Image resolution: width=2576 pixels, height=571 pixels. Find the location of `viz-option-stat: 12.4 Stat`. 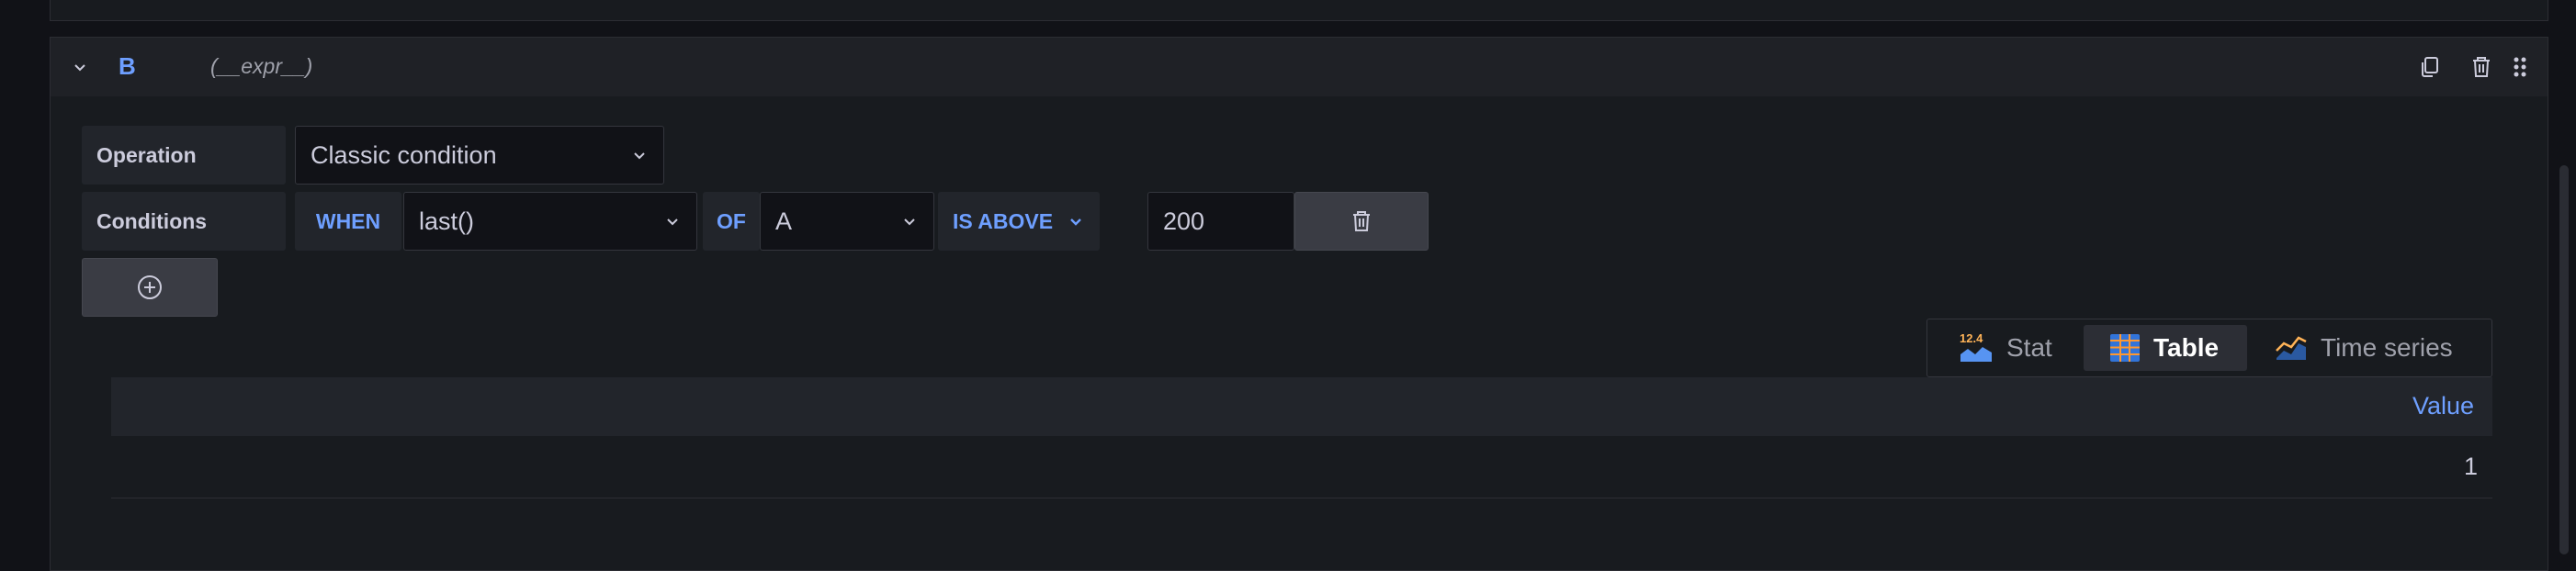

viz-option-stat: 12.4 Stat is located at coordinates (2008, 348).